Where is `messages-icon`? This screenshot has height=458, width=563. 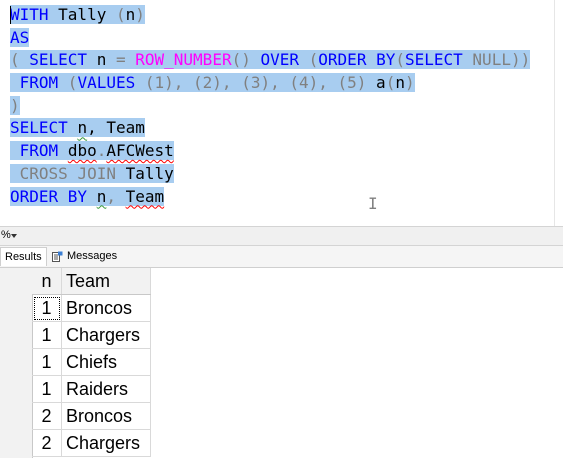
messages-icon is located at coordinates (57, 256).